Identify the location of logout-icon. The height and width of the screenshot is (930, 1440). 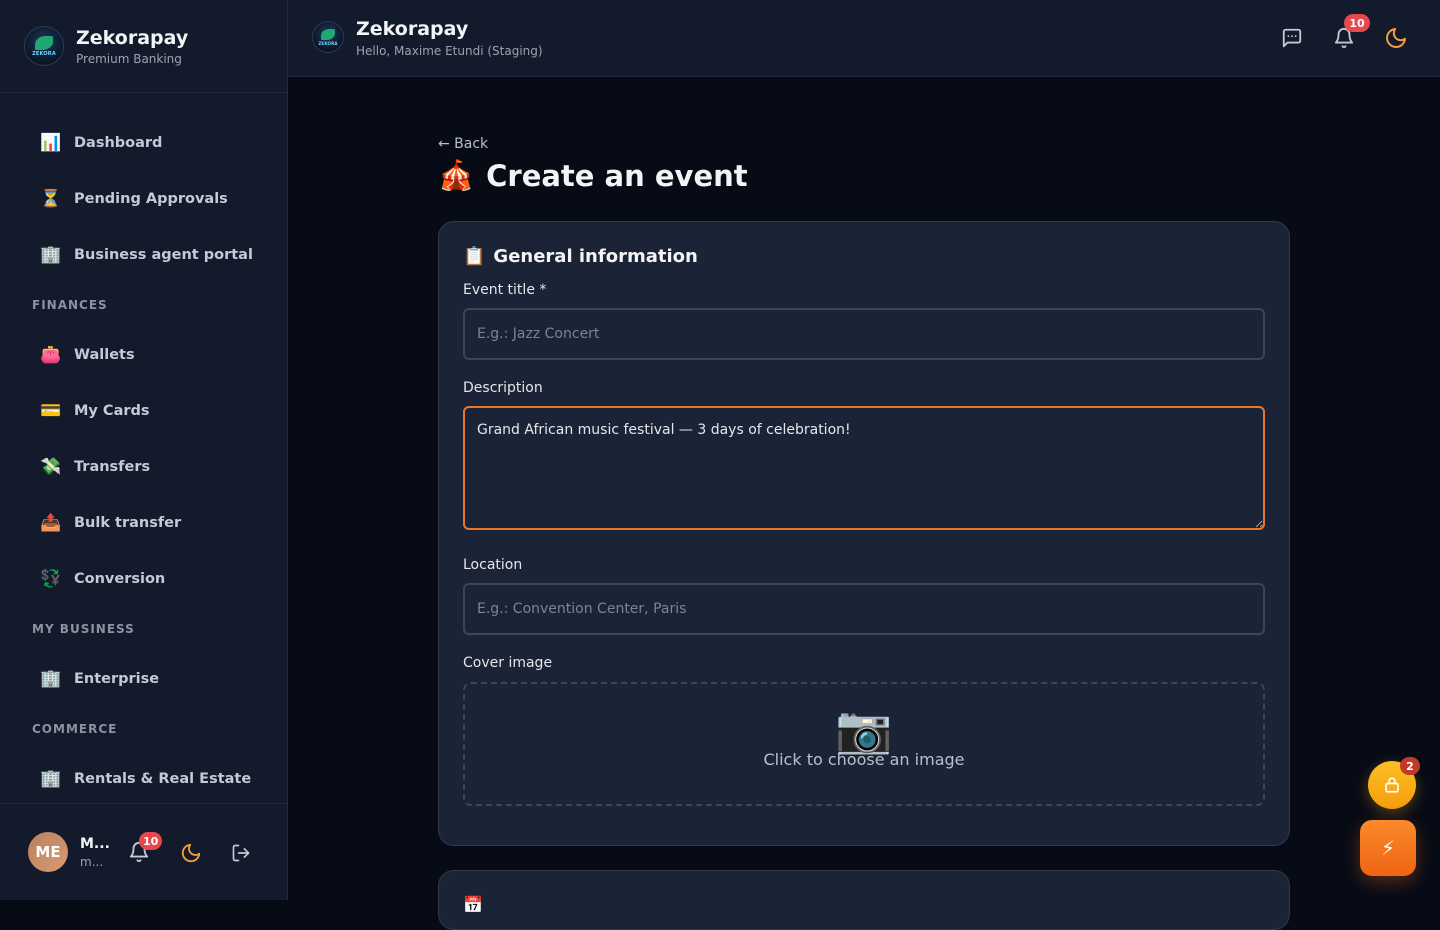
(241, 853).